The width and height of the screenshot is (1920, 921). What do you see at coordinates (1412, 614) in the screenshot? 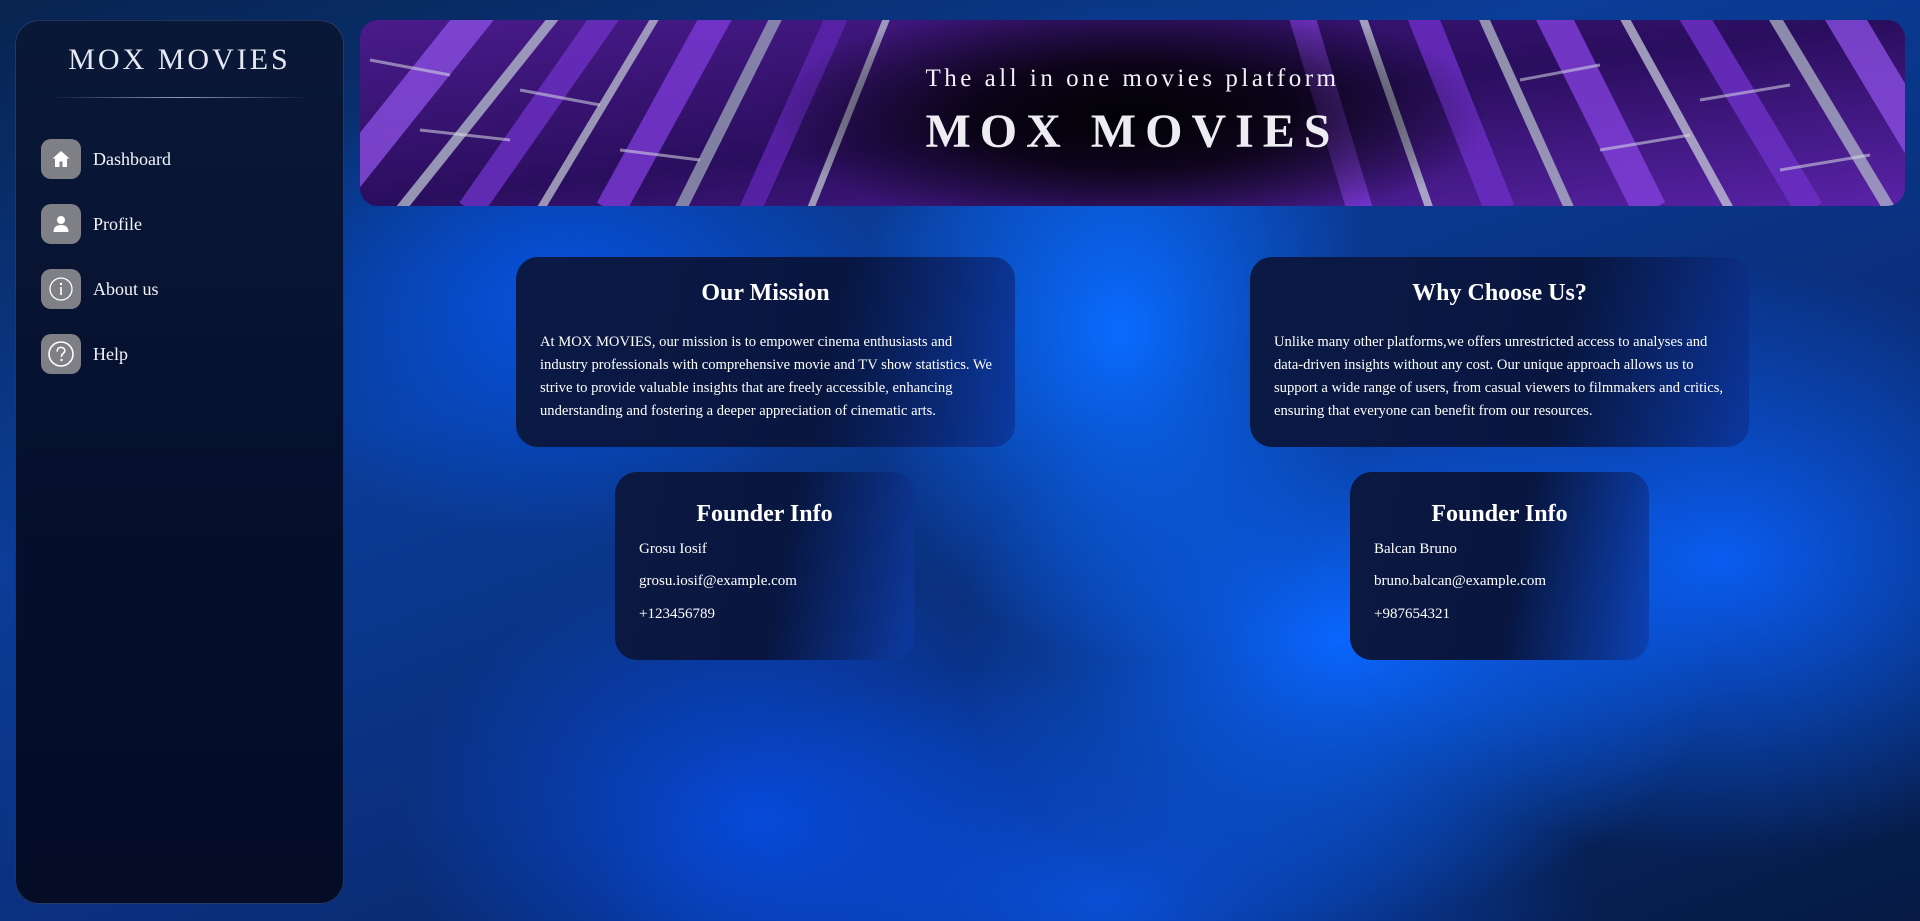
I see `founder-phone: +987654321` at bounding box center [1412, 614].